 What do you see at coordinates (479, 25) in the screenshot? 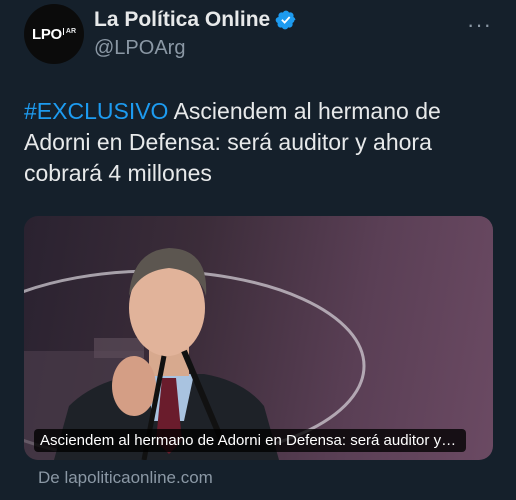
I see `more-icon: ···` at bounding box center [479, 25].